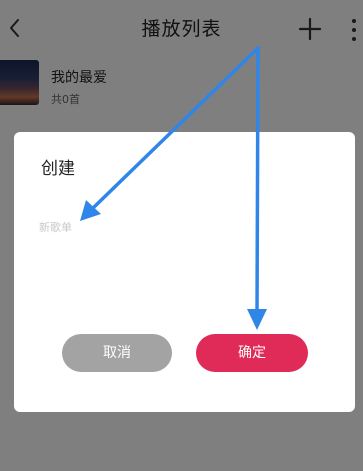 The height and width of the screenshot is (471, 363). I want to click on confirm-button: 确定, so click(252, 353).